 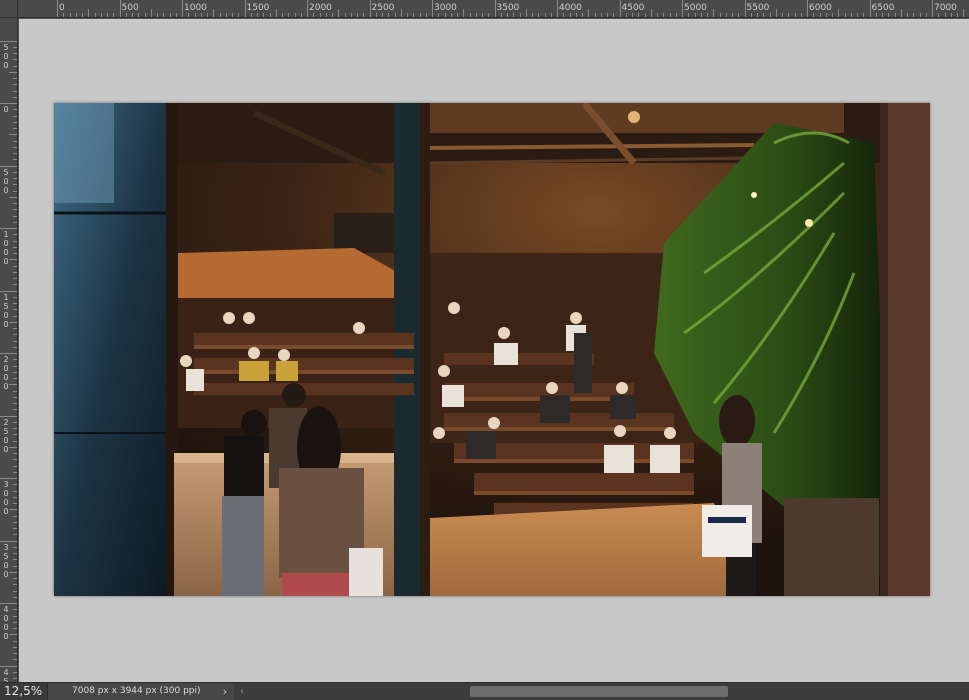 What do you see at coordinates (242, 691) in the screenshot?
I see `chevron-left-icon: ‹` at bounding box center [242, 691].